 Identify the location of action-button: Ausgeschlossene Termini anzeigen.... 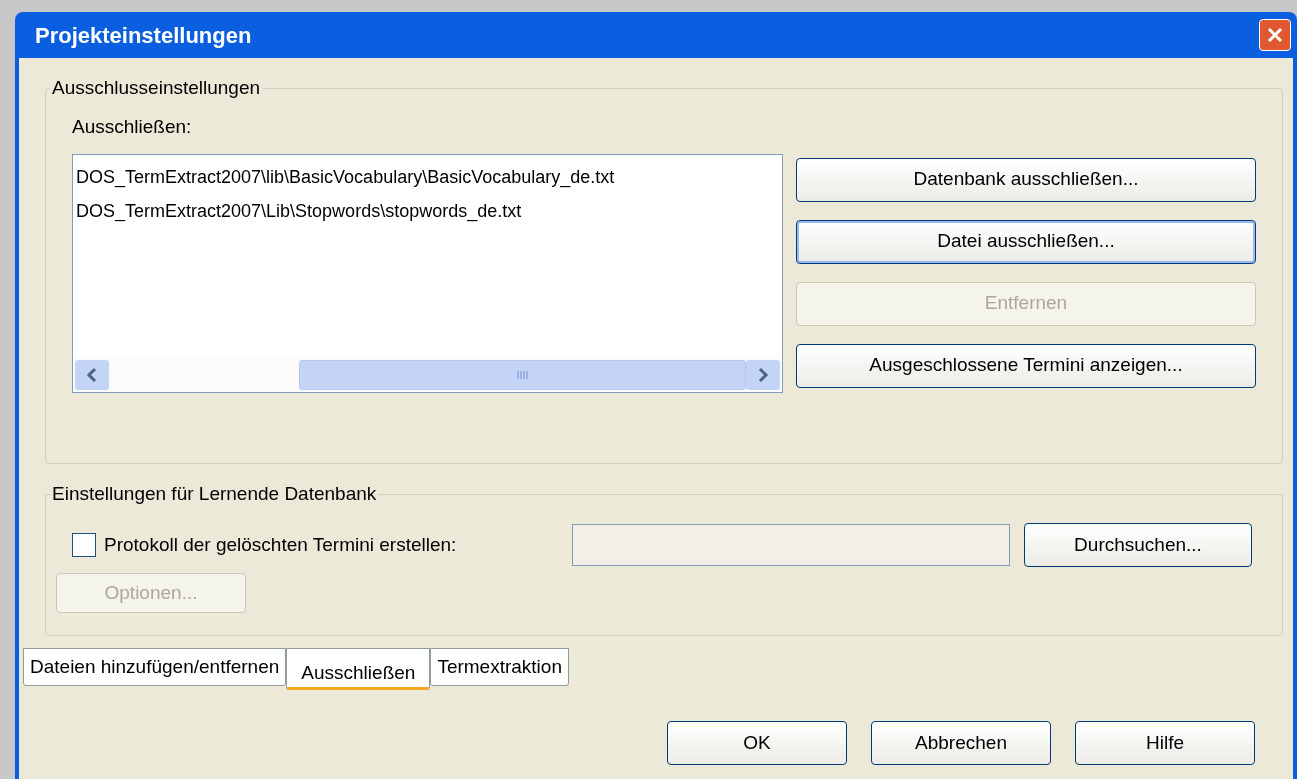
(1026, 365).